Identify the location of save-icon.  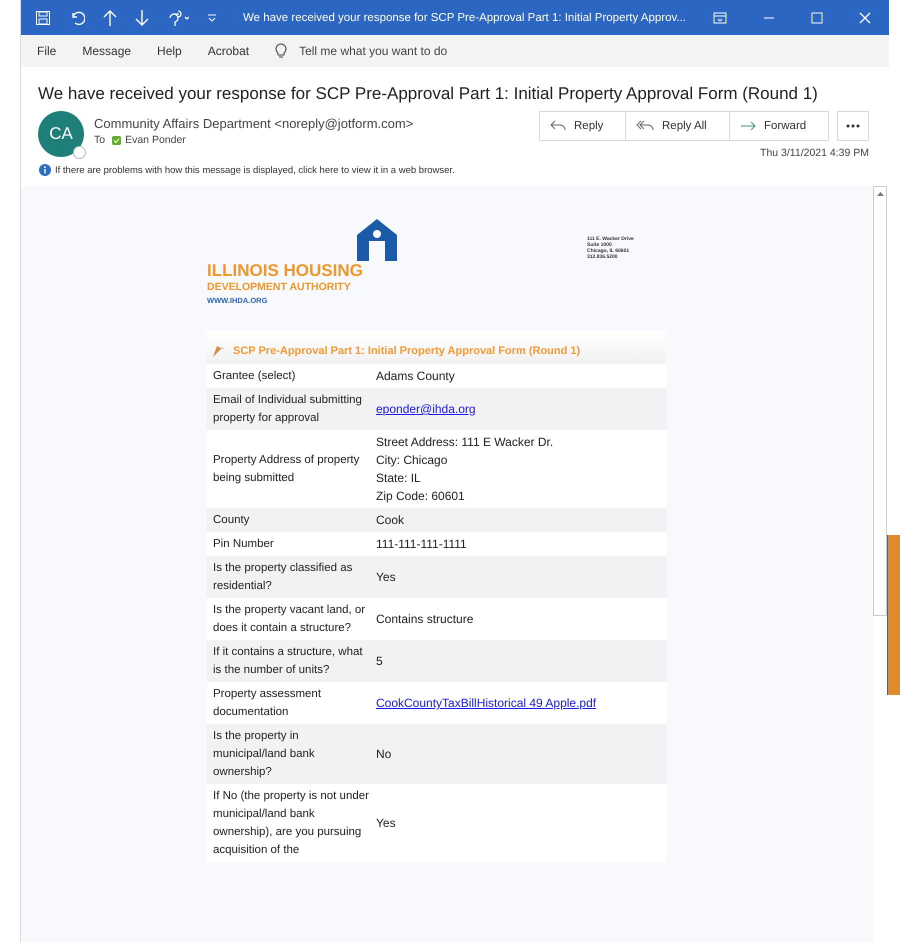
(43, 18).